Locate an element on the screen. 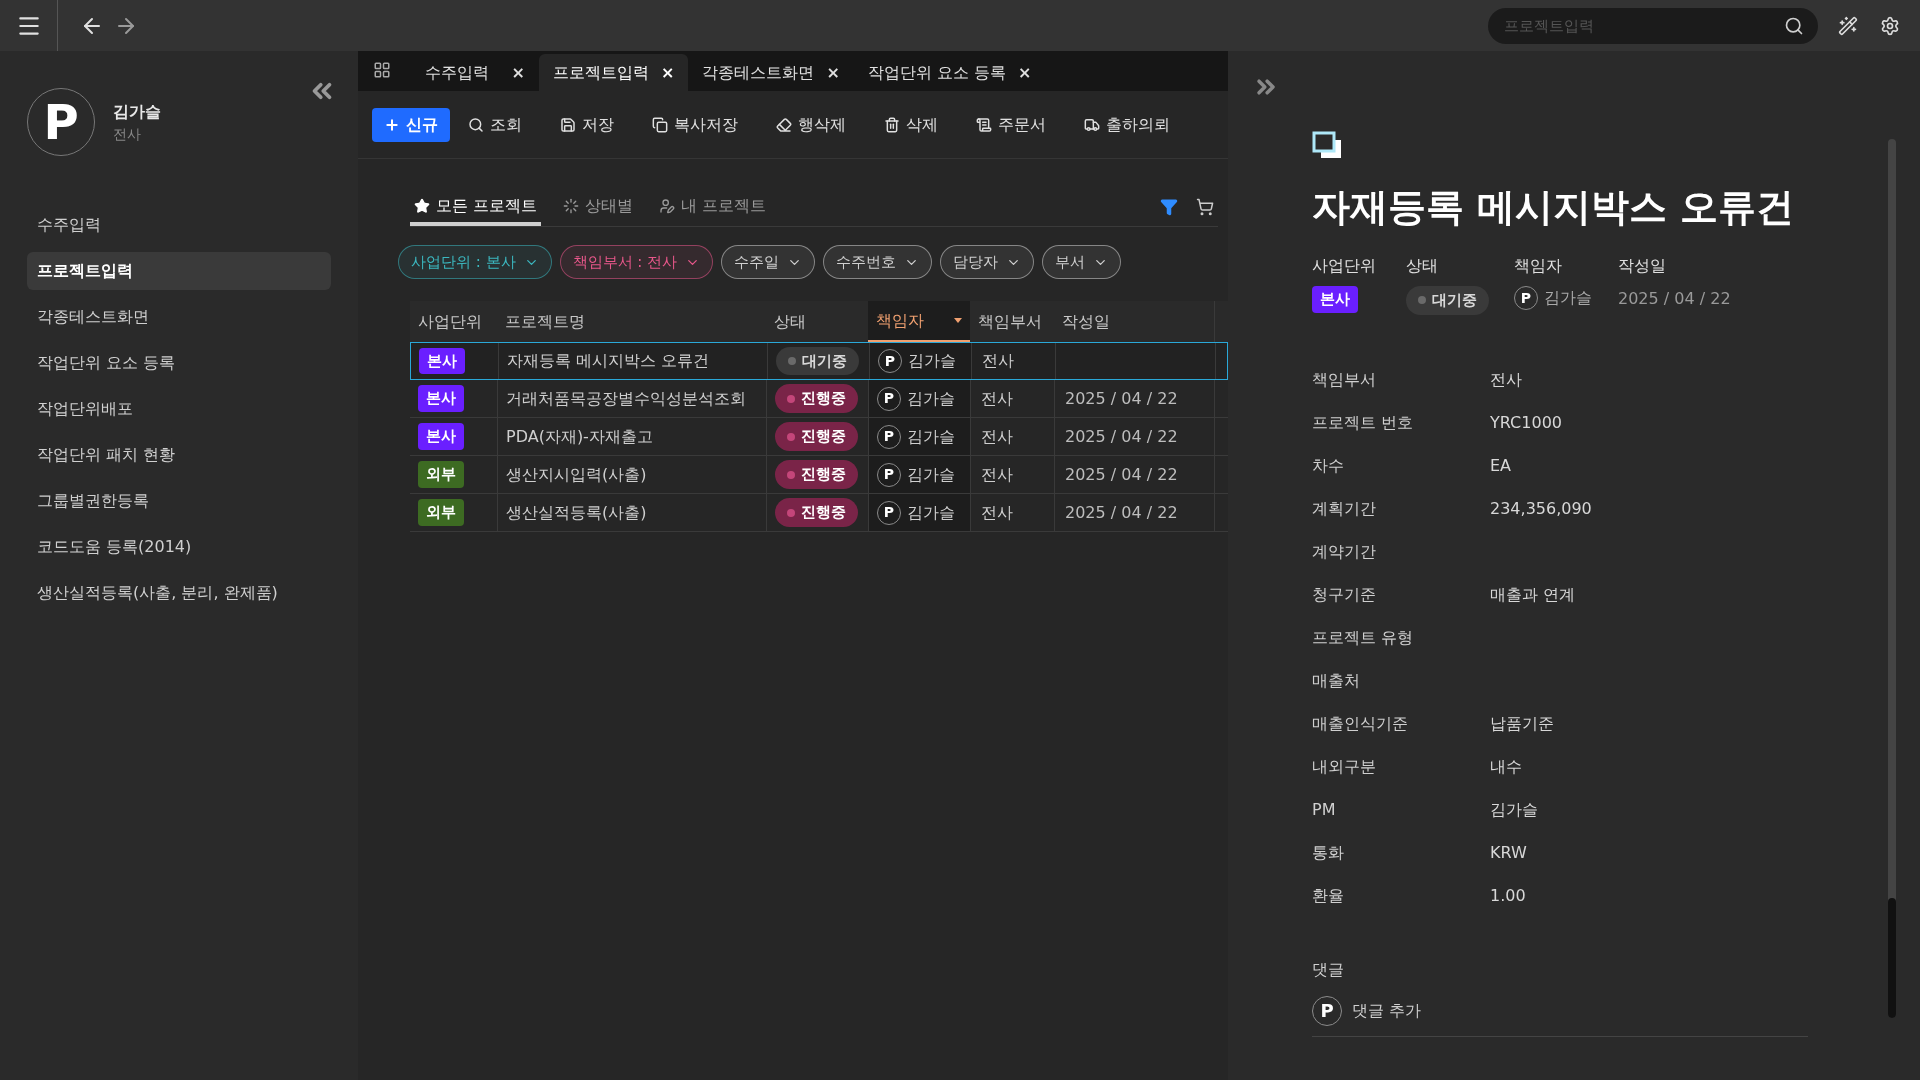 This screenshot has width=1920, height=1080. star-icon is located at coordinates (422, 206).